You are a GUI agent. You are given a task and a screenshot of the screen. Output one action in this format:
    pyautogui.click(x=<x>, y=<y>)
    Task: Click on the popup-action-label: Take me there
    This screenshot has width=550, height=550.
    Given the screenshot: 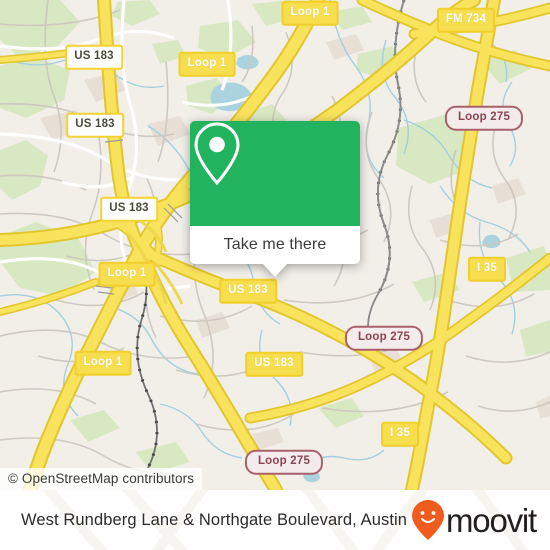 What is the action you would take?
    pyautogui.click(x=275, y=244)
    